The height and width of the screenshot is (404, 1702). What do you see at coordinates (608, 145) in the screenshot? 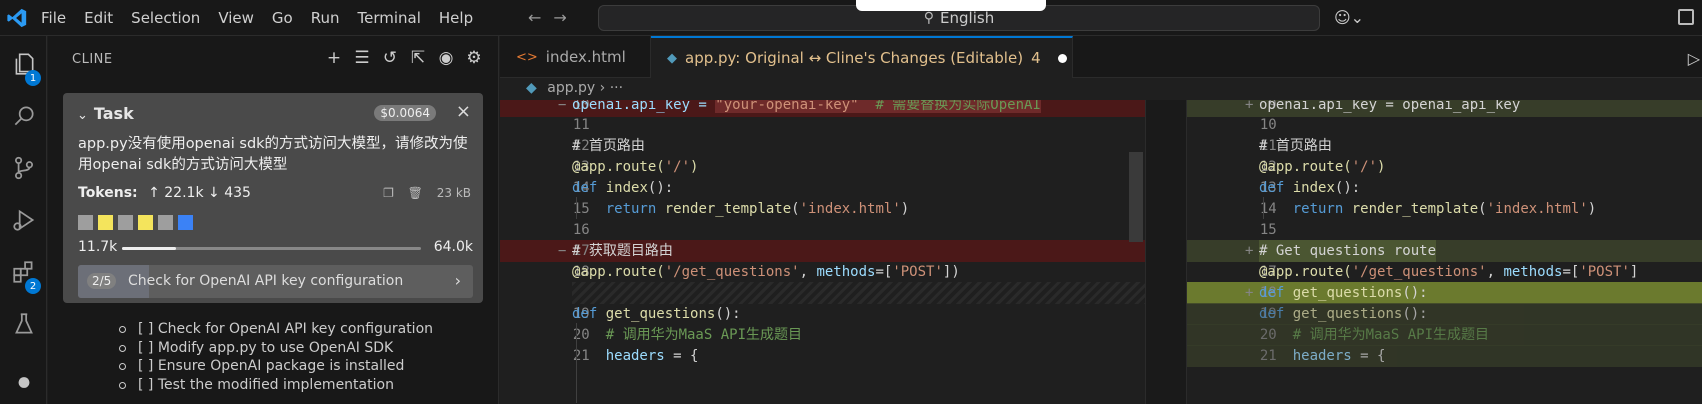
I see `code-line: 12 # 首页路由` at bounding box center [608, 145].